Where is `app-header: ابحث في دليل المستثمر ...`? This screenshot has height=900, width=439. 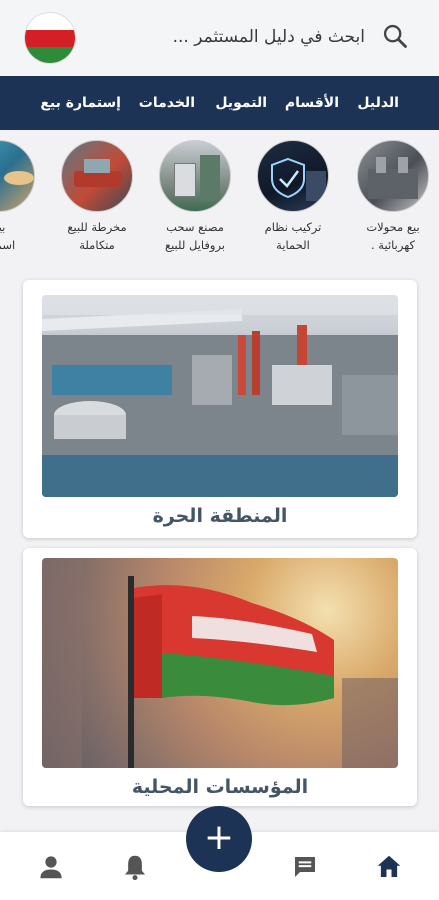
app-header: ابحث في دليل المستثمر ... is located at coordinates (219, 38).